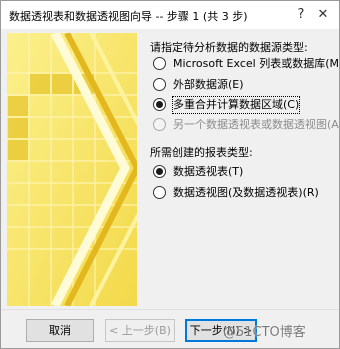 The height and width of the screenshot is (349, 340). What do you see at coordinates (128, 16) in the screenshot?
I see `window-title: 数据透视表和数据透视图向导 -- 步骤 1 (共 3 步)` at bounding box center [128, 16].